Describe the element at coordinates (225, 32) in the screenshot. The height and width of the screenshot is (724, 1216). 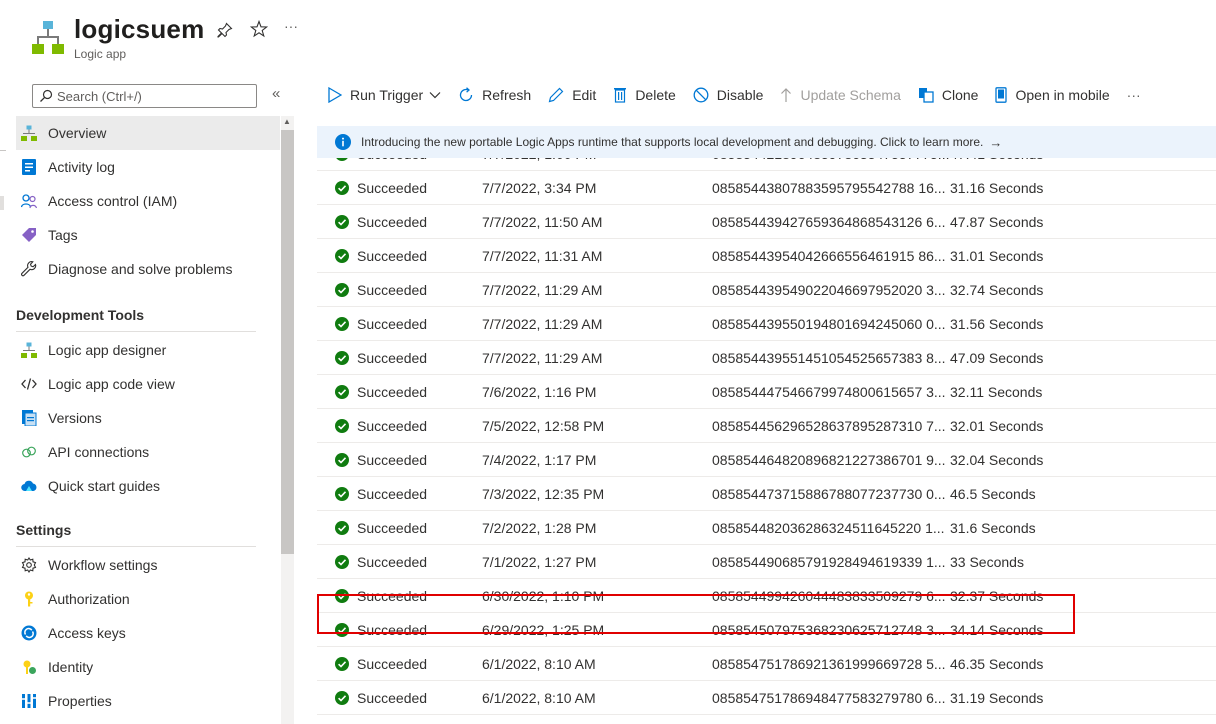
I see `pin-icon` at that location.